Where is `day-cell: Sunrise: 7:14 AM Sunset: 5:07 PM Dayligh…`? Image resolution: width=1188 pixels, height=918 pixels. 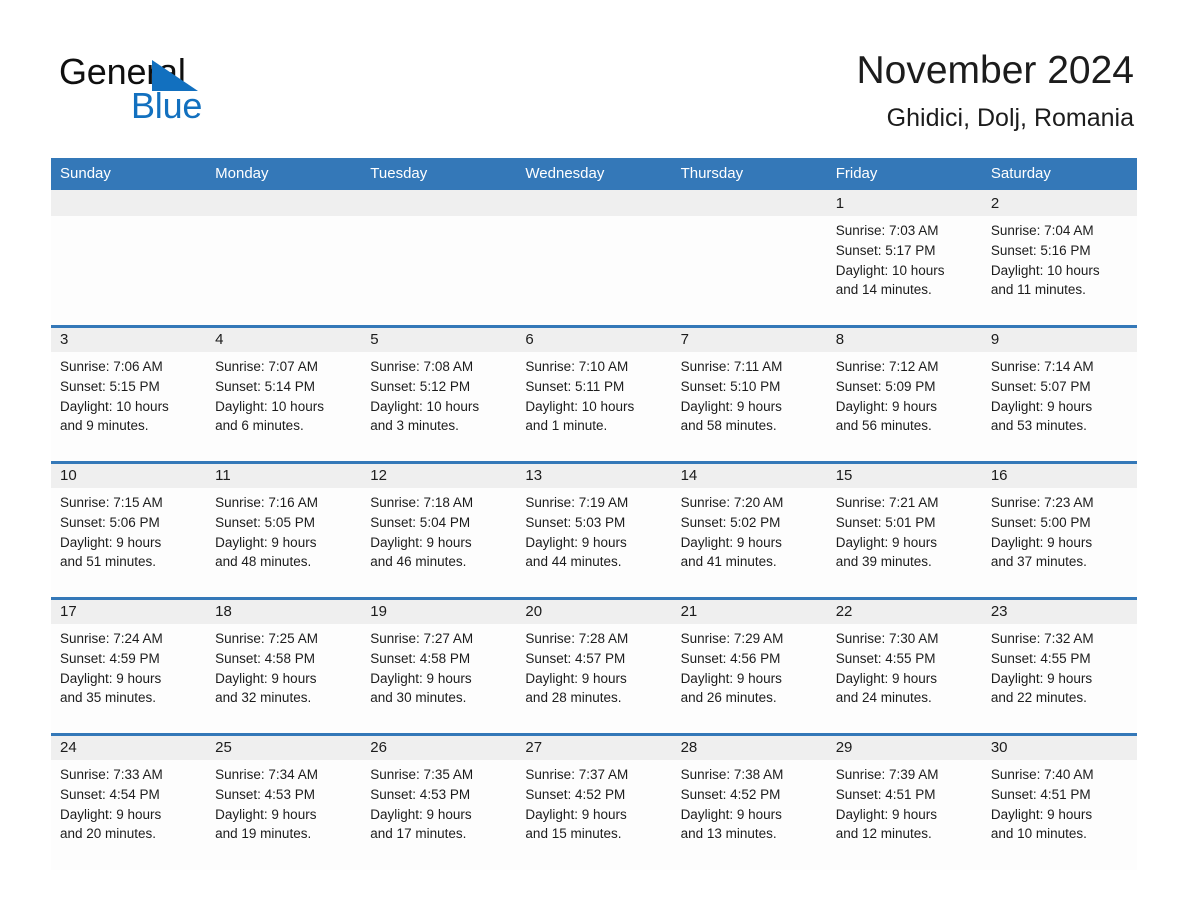 day-cell: Sunrise: 7:14 AM Sunset: 5:07 PM Dayligh… is located at coordinates (1059, 407).